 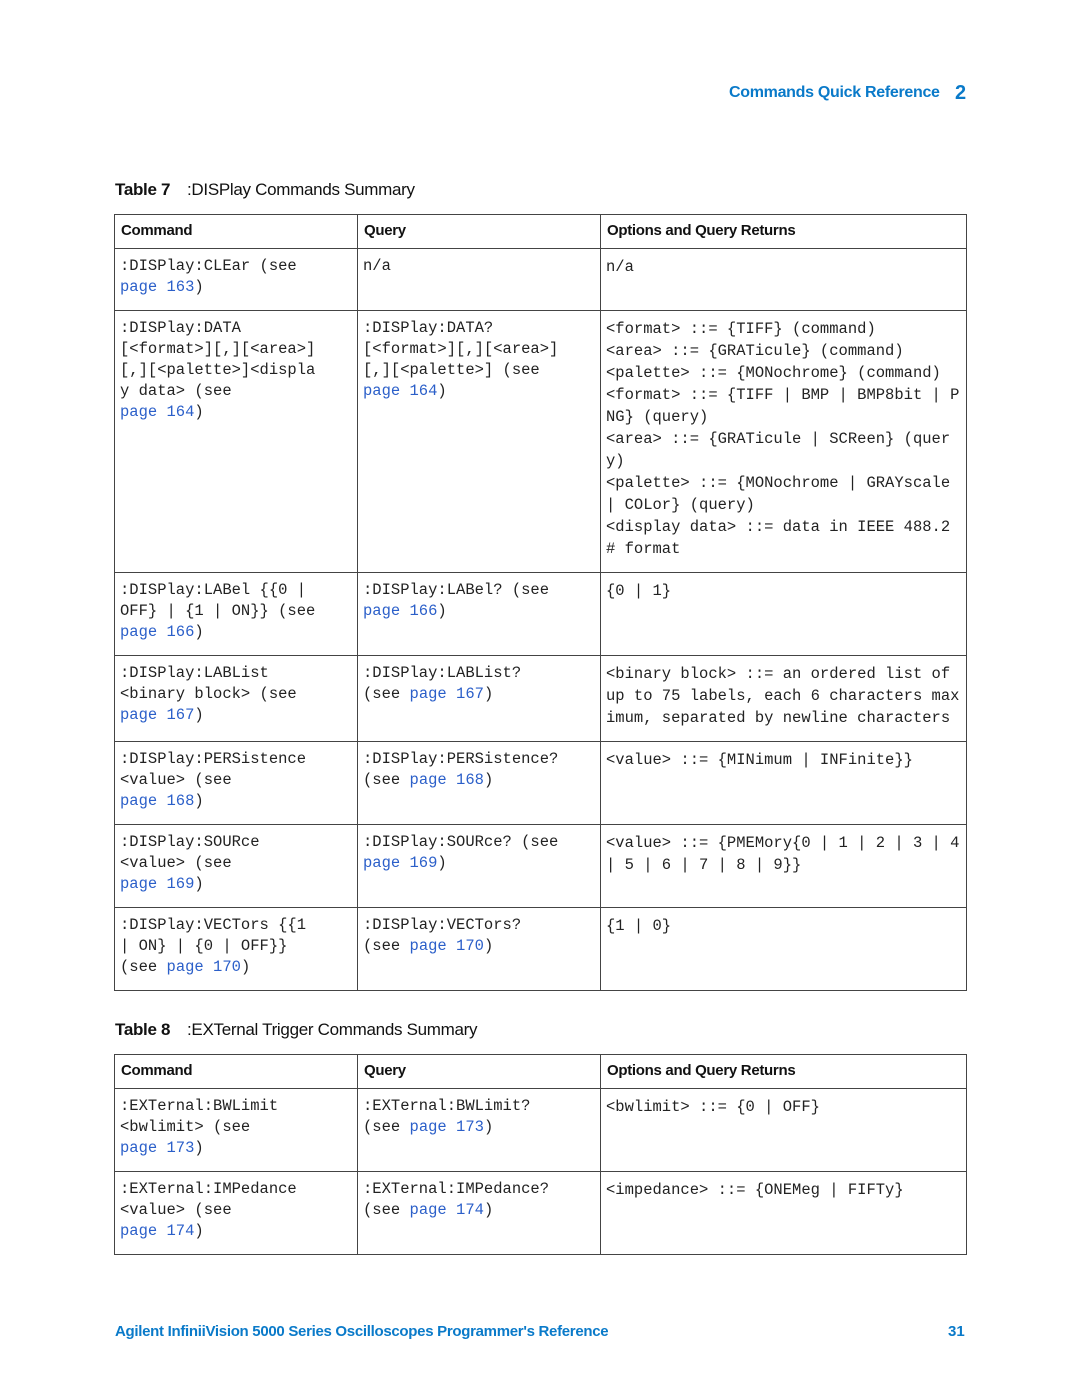 What do you see at coordinates (442, 673) in the screenshot?
I see `query-text-line: :DISPlay:LABList?` at bounding box center [442, 673].